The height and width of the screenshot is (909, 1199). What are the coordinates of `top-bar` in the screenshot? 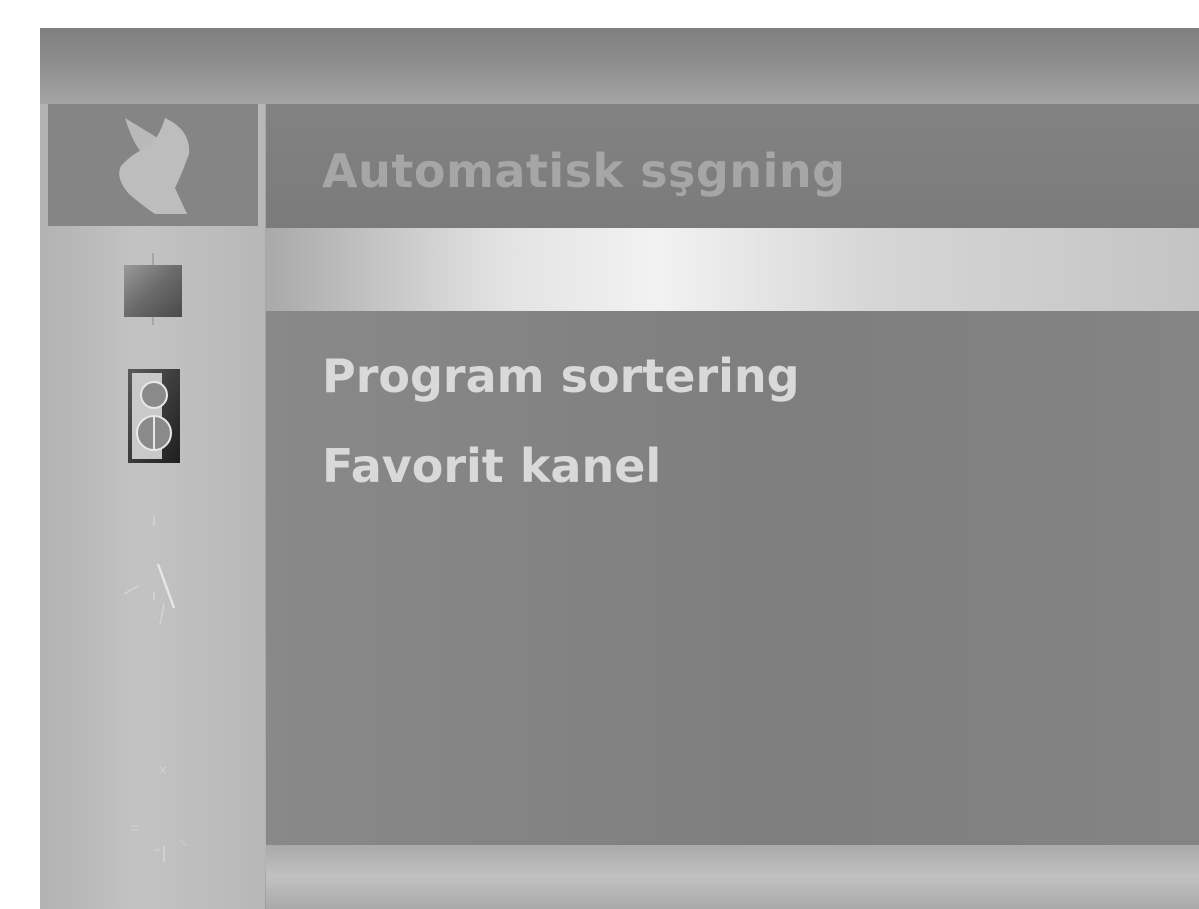 It's located at (619, 66).